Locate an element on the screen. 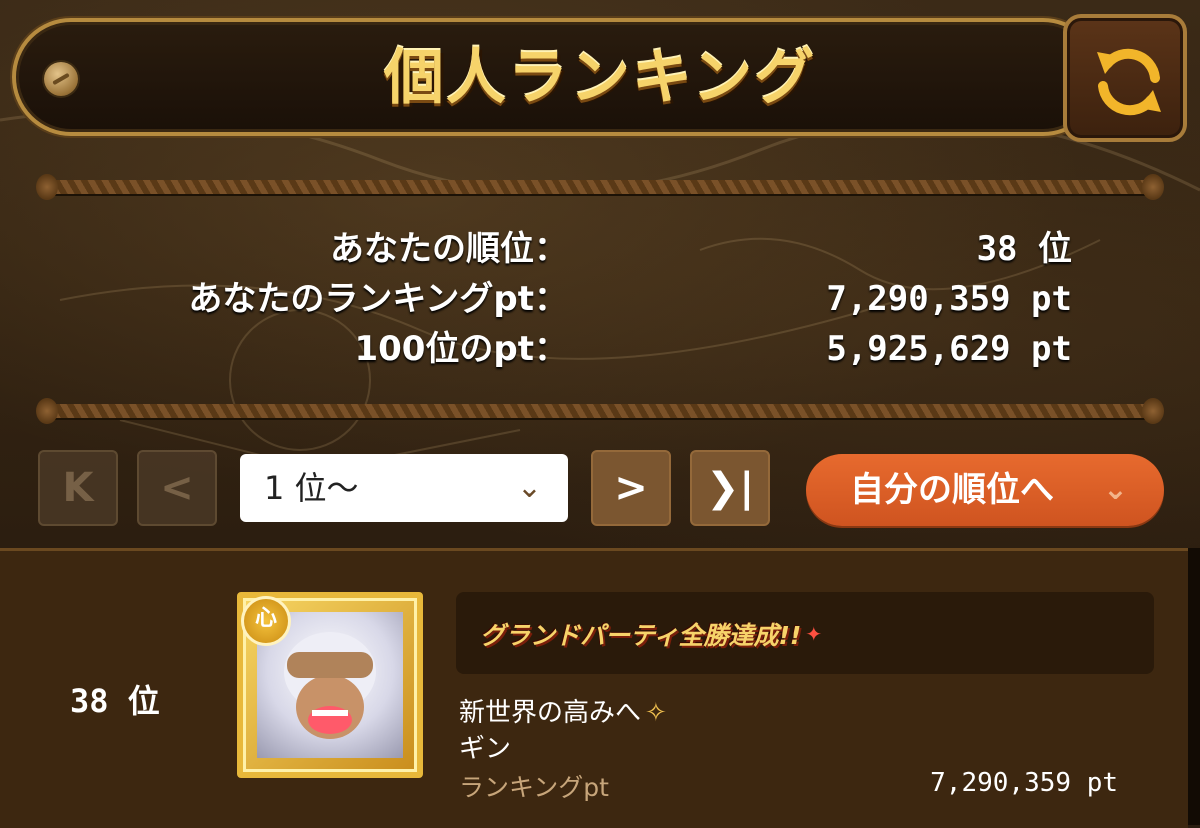  entry-rank: 38 位 is located at coordinates (115, 701).